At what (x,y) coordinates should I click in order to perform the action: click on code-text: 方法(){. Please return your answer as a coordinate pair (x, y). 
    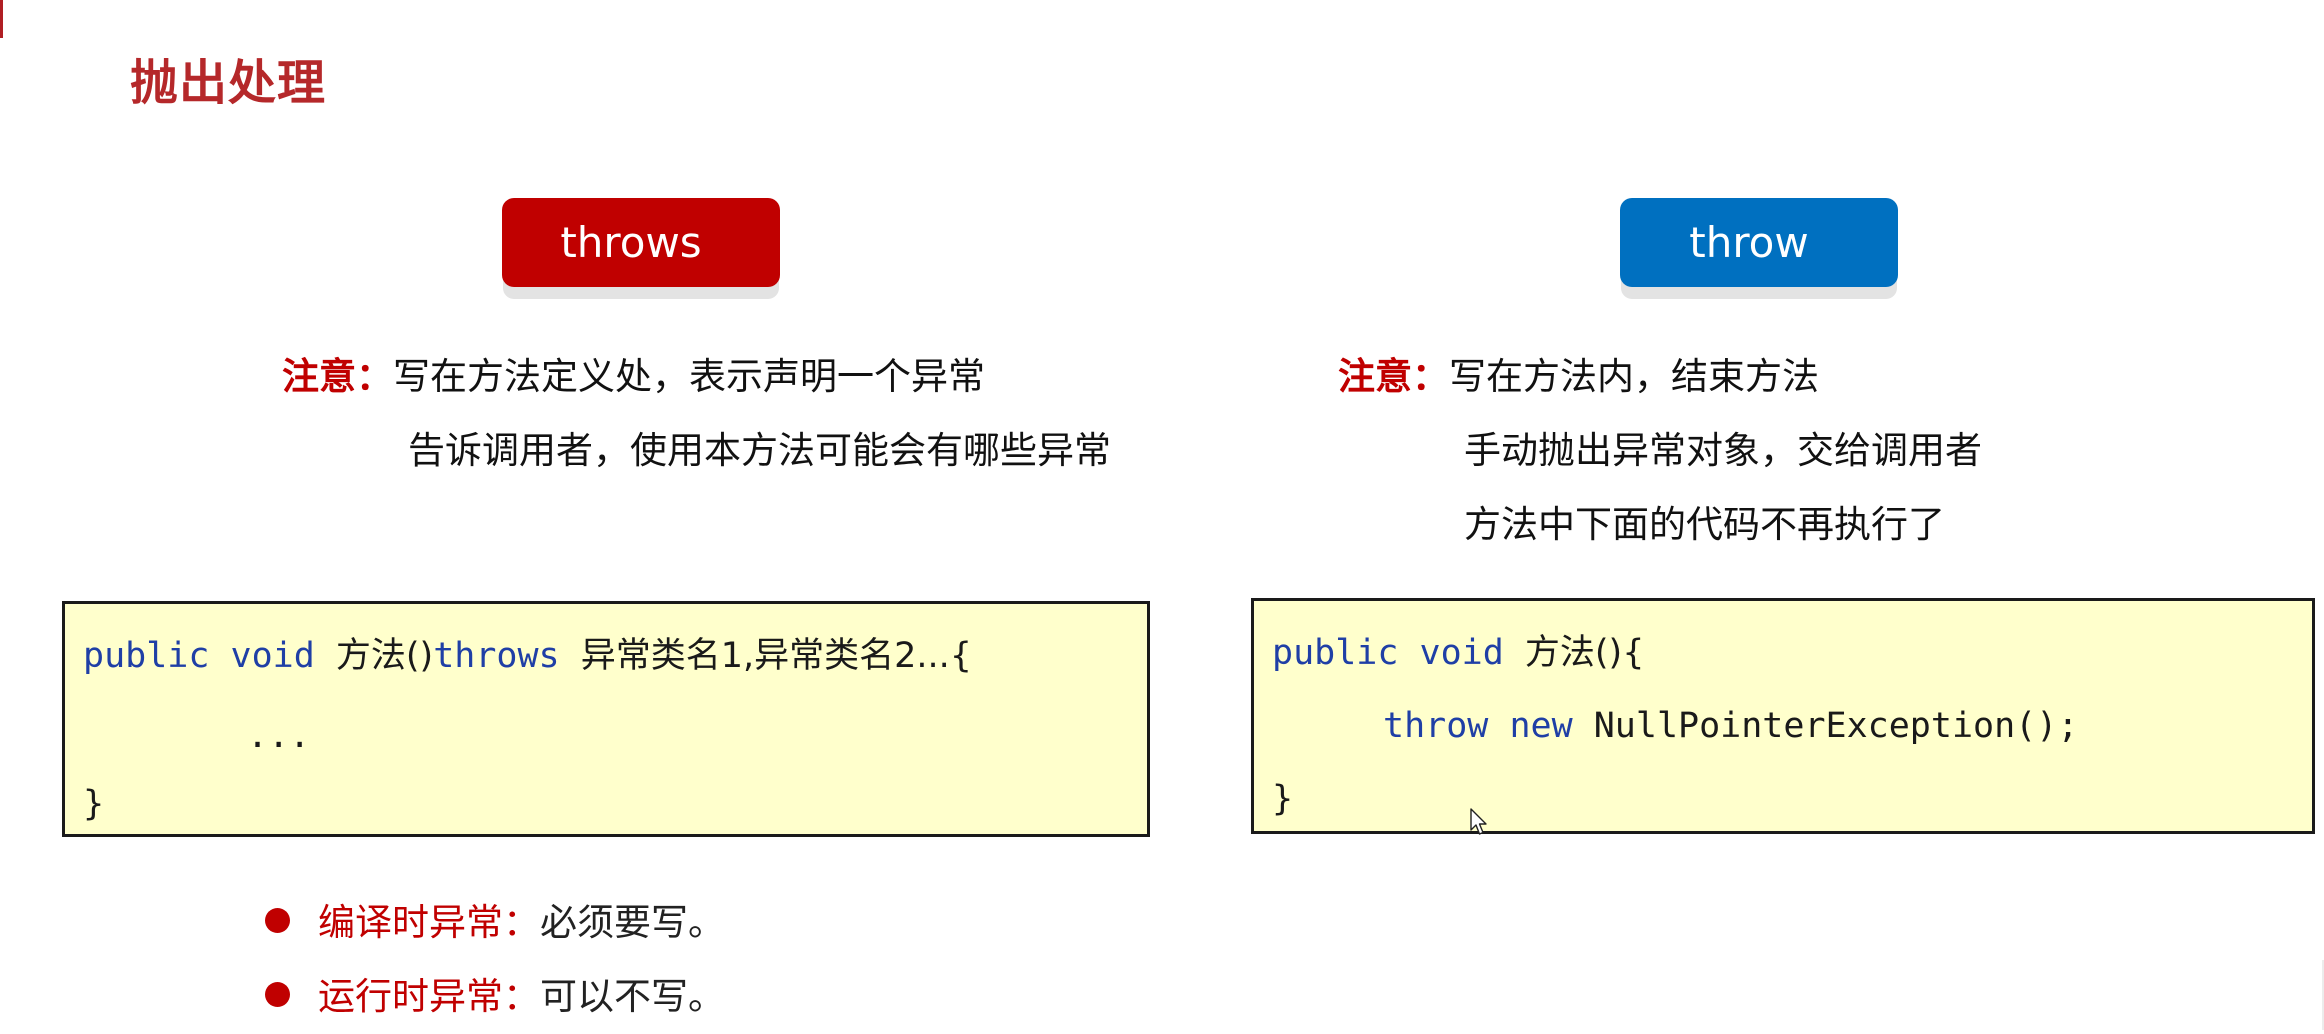
    Looking at the image, I should click on (1584, 653).